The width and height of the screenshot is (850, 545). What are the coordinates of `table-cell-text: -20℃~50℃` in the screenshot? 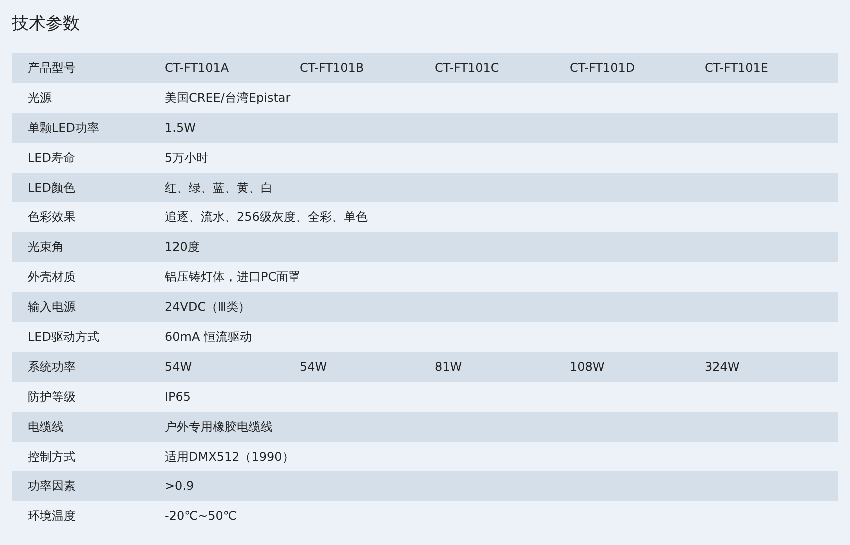 It's located at (201, 517).